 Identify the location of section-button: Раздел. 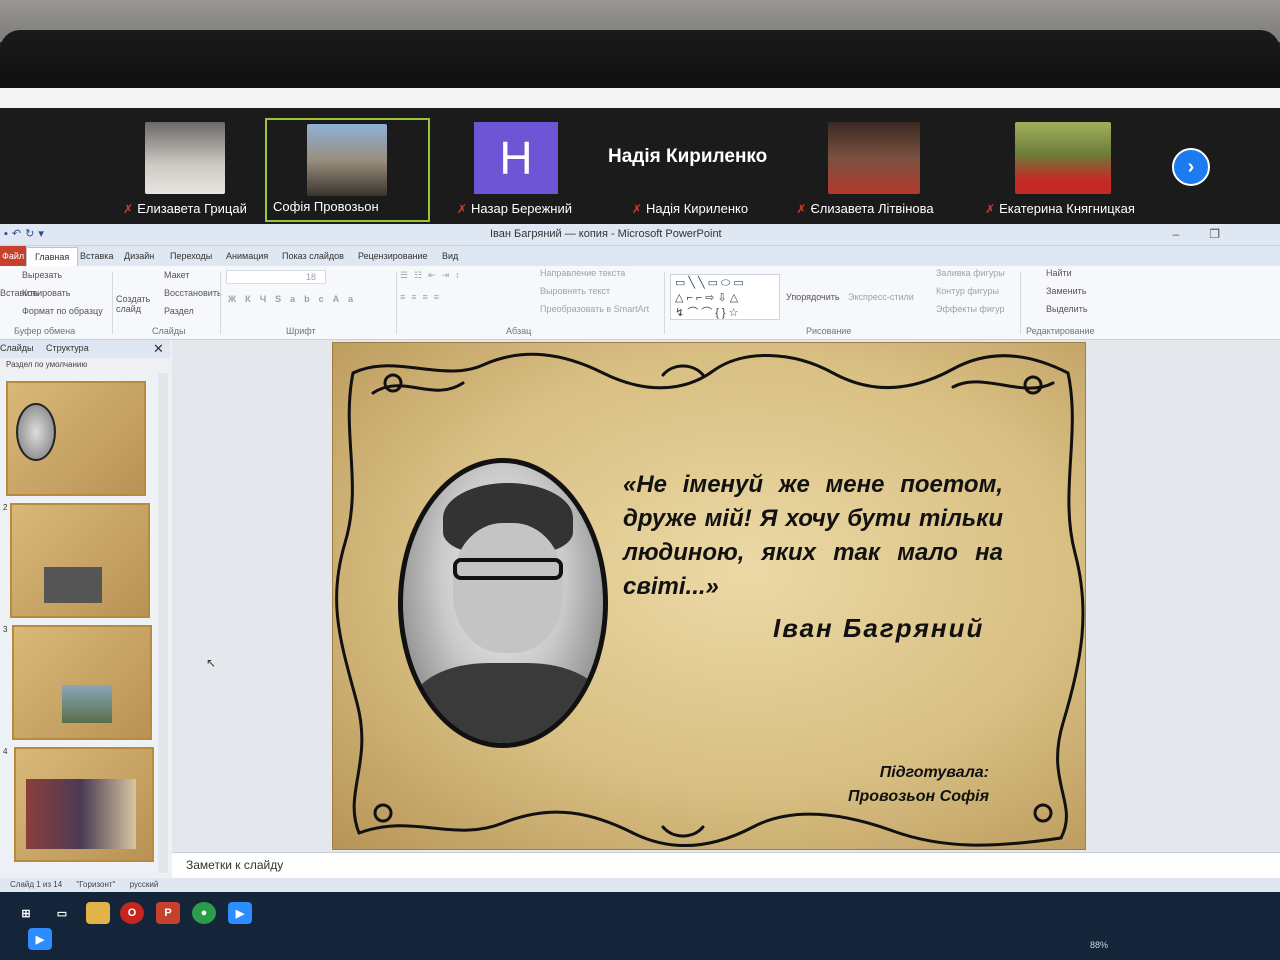
(179, 311).